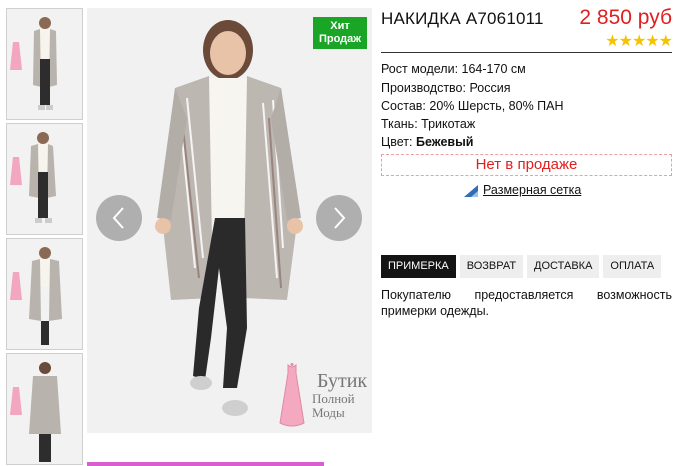 Image resolution: width=680 pixels, height=466 pixels. I want to click on brand-logo: Бутик Полной Моды, so click(321, 398).